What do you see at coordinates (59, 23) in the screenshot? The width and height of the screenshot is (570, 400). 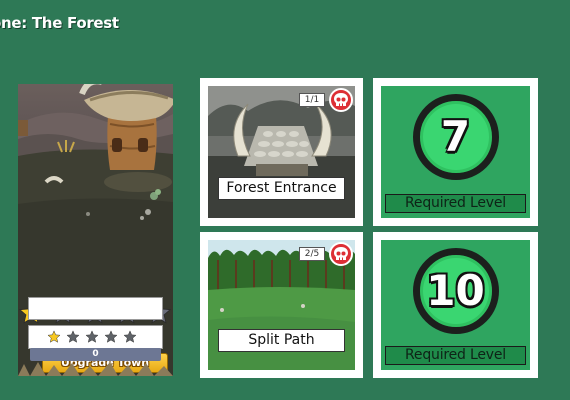 I see `zone-title: one: The Forest` at bounding box center [59, 23].